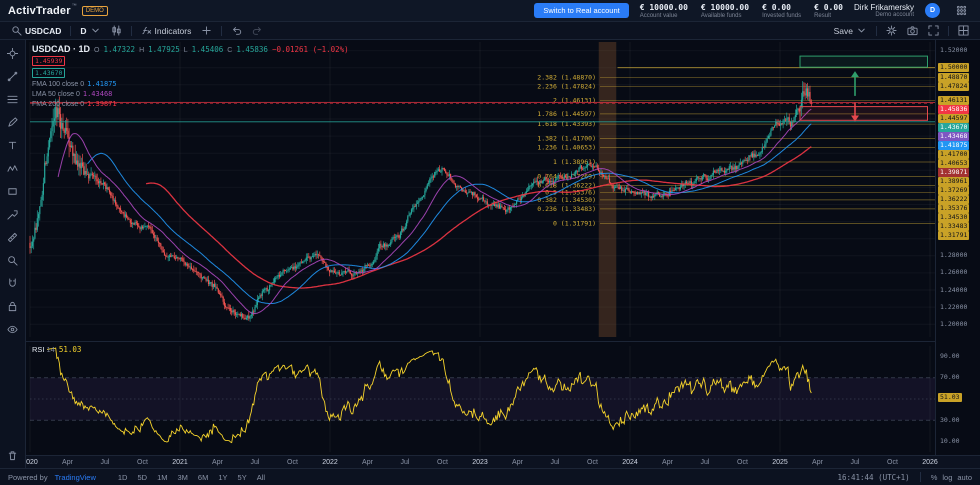 The height and width of the screenshot is (485, 980). Describe the element at coordinates (954, 110) in the screenshot. I see `price-axis-label: 1.45836` at that location.